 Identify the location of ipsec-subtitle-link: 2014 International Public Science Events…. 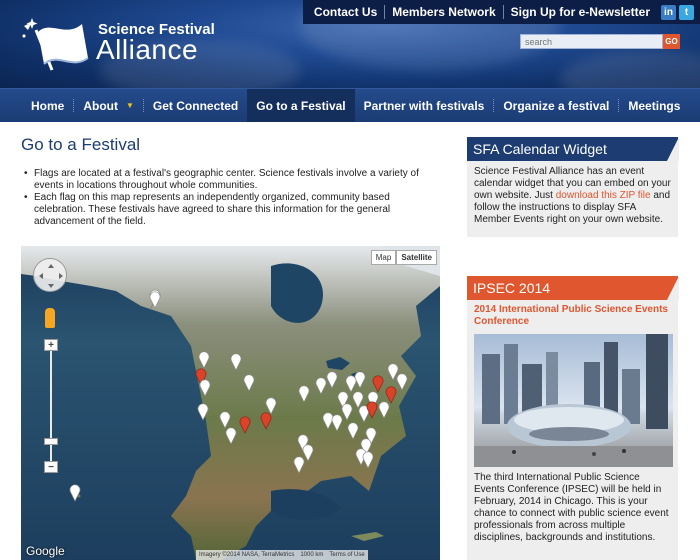
(572, 314).